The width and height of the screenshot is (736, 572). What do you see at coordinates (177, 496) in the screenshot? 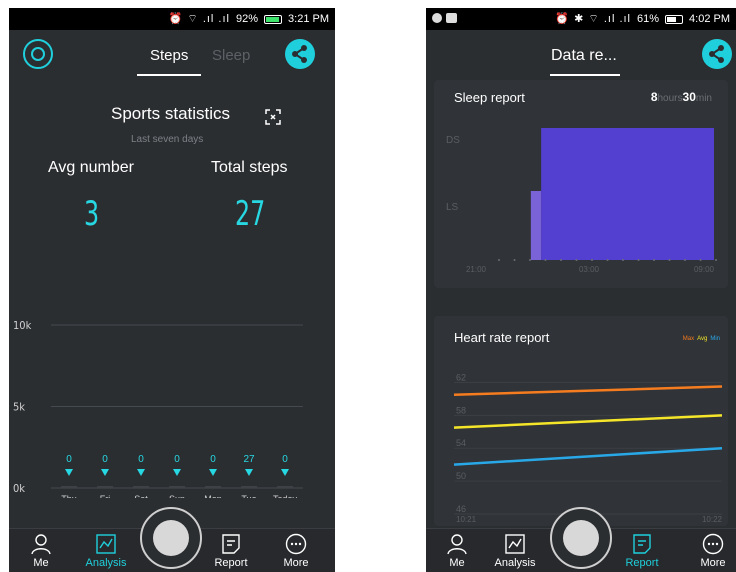
I see `x-tick-label: Sun` at bounding box center [177, 496].